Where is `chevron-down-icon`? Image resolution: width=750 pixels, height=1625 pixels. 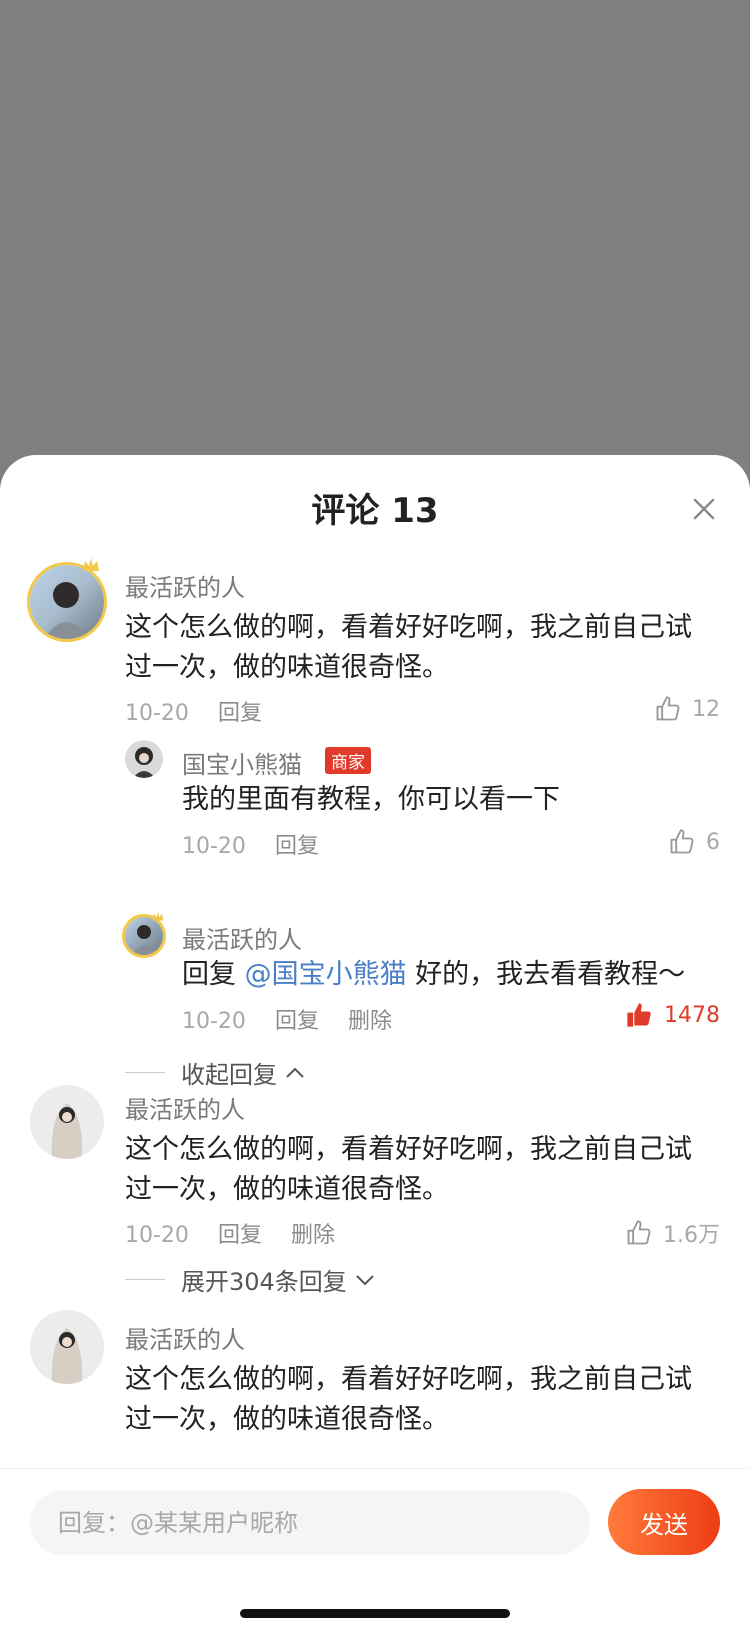 chevron-down-icon is located at coordinates (365, 1279).